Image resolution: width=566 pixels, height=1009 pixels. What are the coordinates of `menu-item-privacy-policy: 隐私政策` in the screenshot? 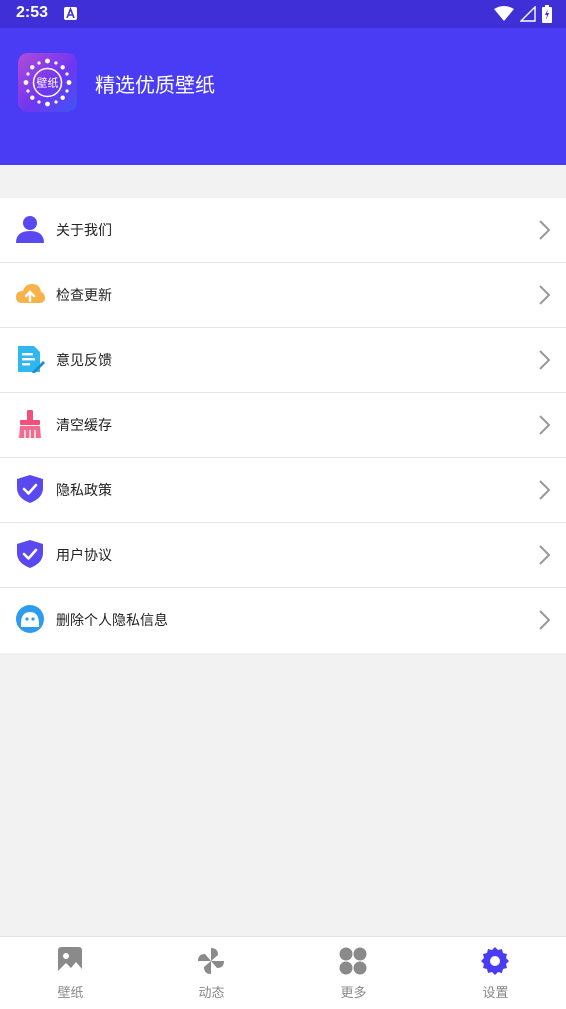 It's located at (283, 490).